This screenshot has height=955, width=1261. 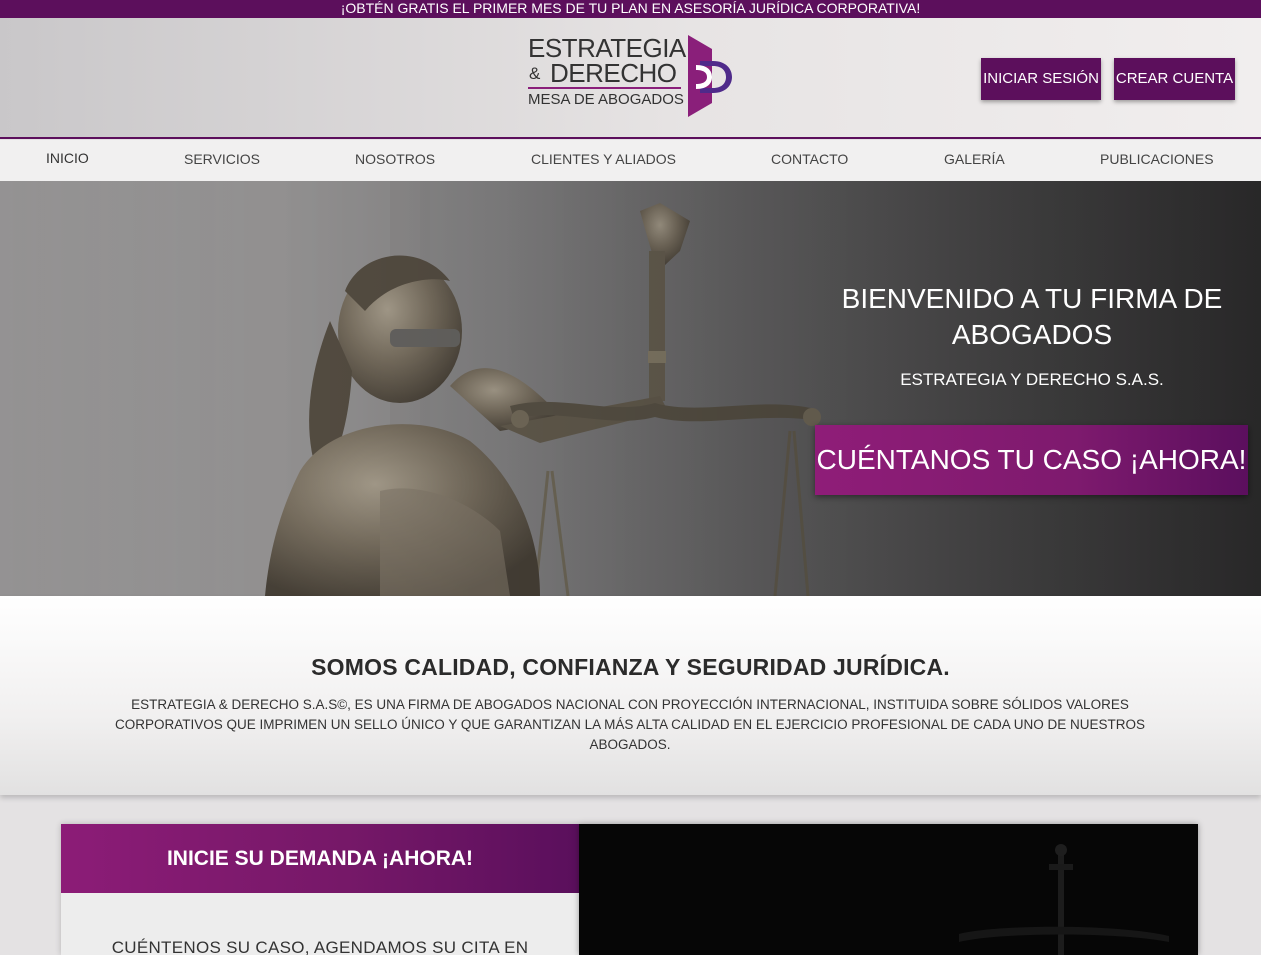 What do you see at coordinates (613, 73) in the screenshot?
I see `logo-text-derecho: DERECHO` at bounding box center [613, 73].